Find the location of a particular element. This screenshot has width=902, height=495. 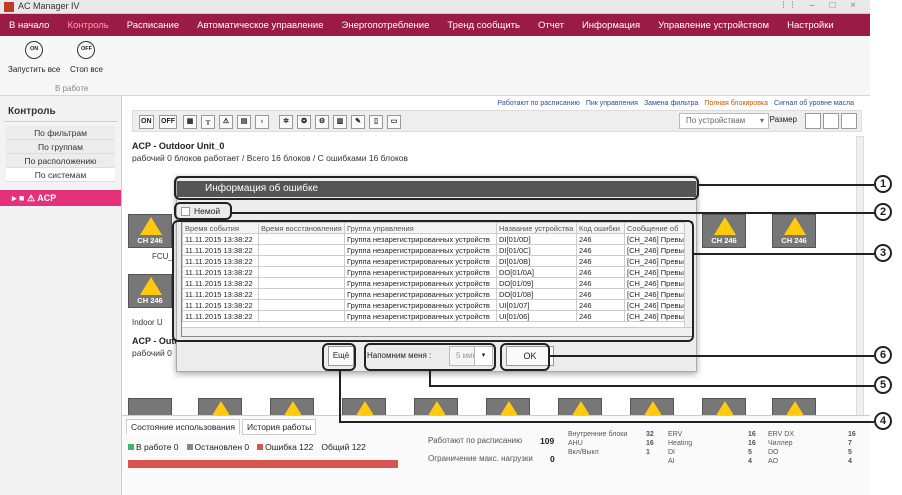

window-title: AC Manager IV is located at coordinates (49, 6).